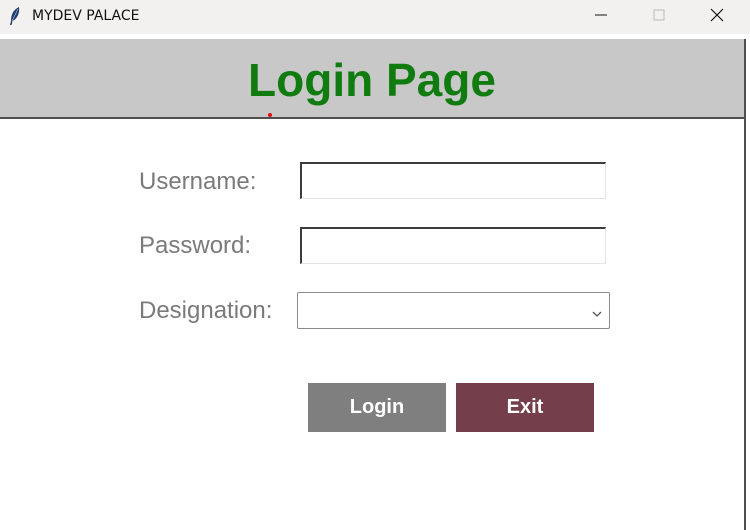 This screenshot has height=530, width=750. Describe the element at coordinates (15, 16) in the screenshot. I see `feather-icon` at that location.